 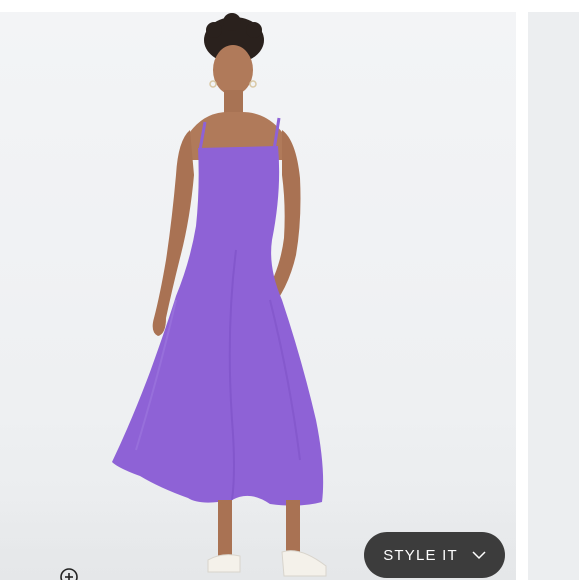 I want to click on style-it-button: STYLE IT, so click(x=434, y=555).